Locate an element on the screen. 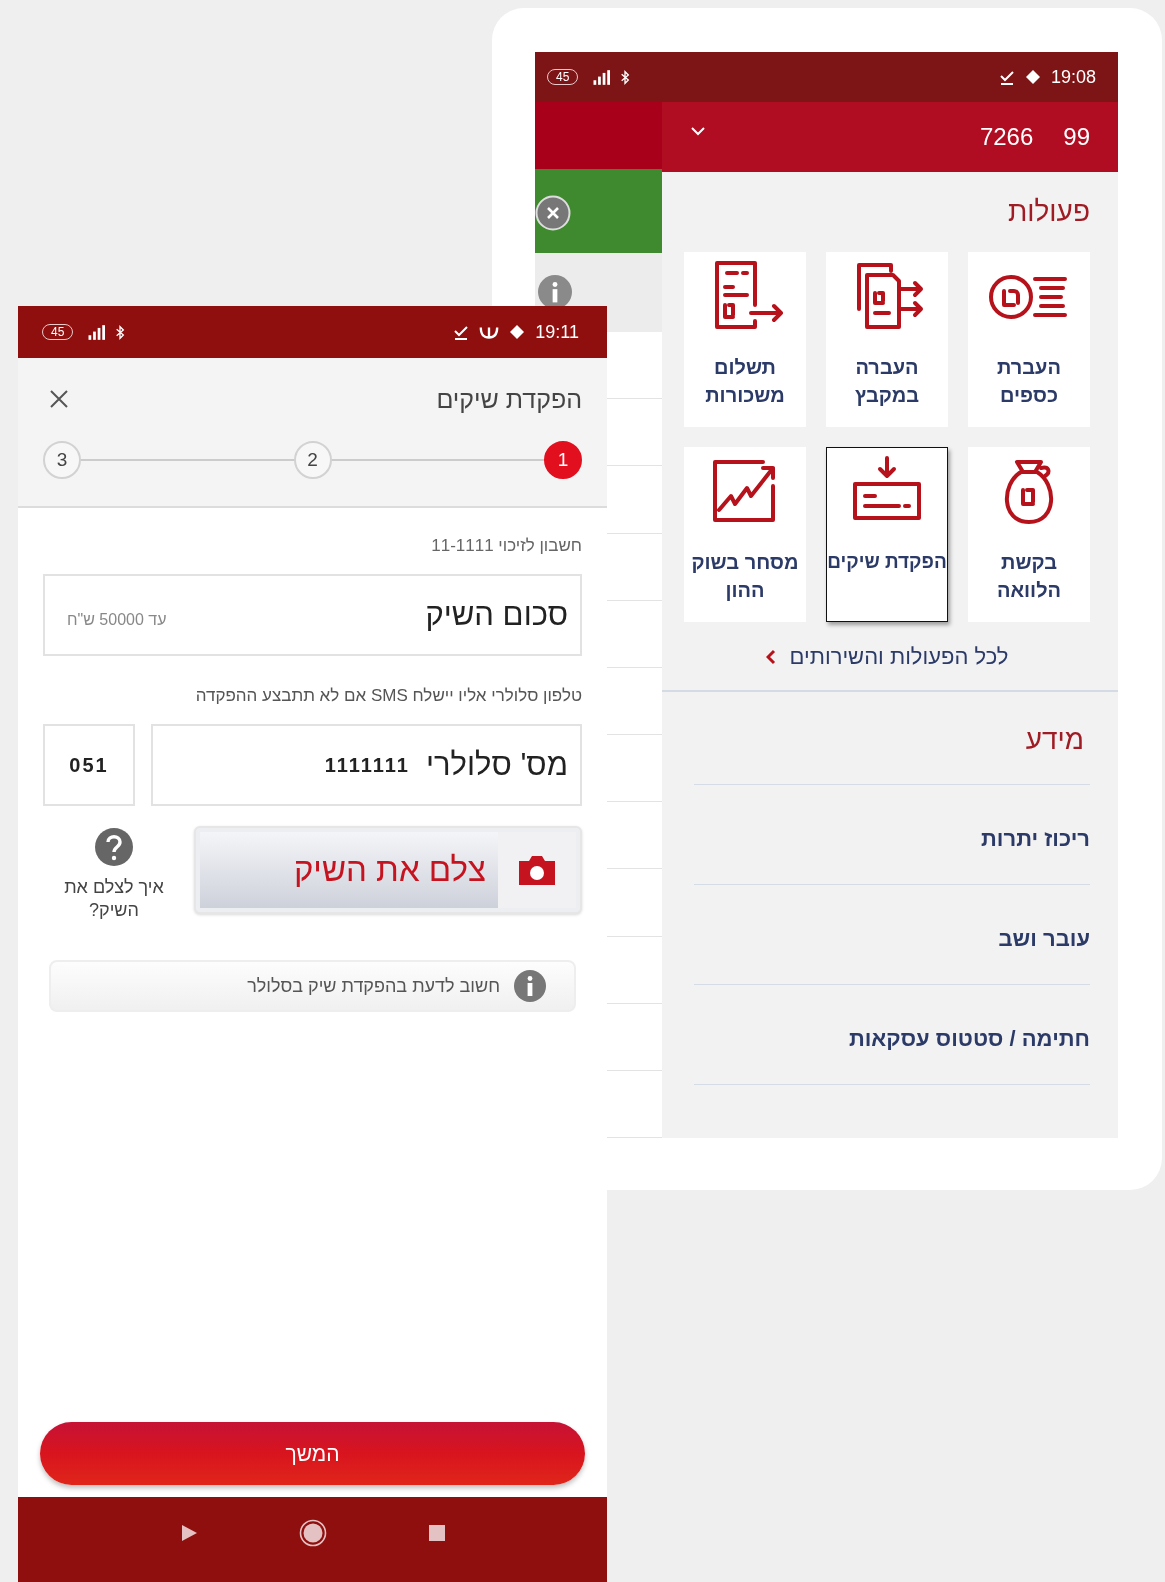 The image size is (1165, 1582). phone-number-input: 1111111 is located at coordinates (287, 765).